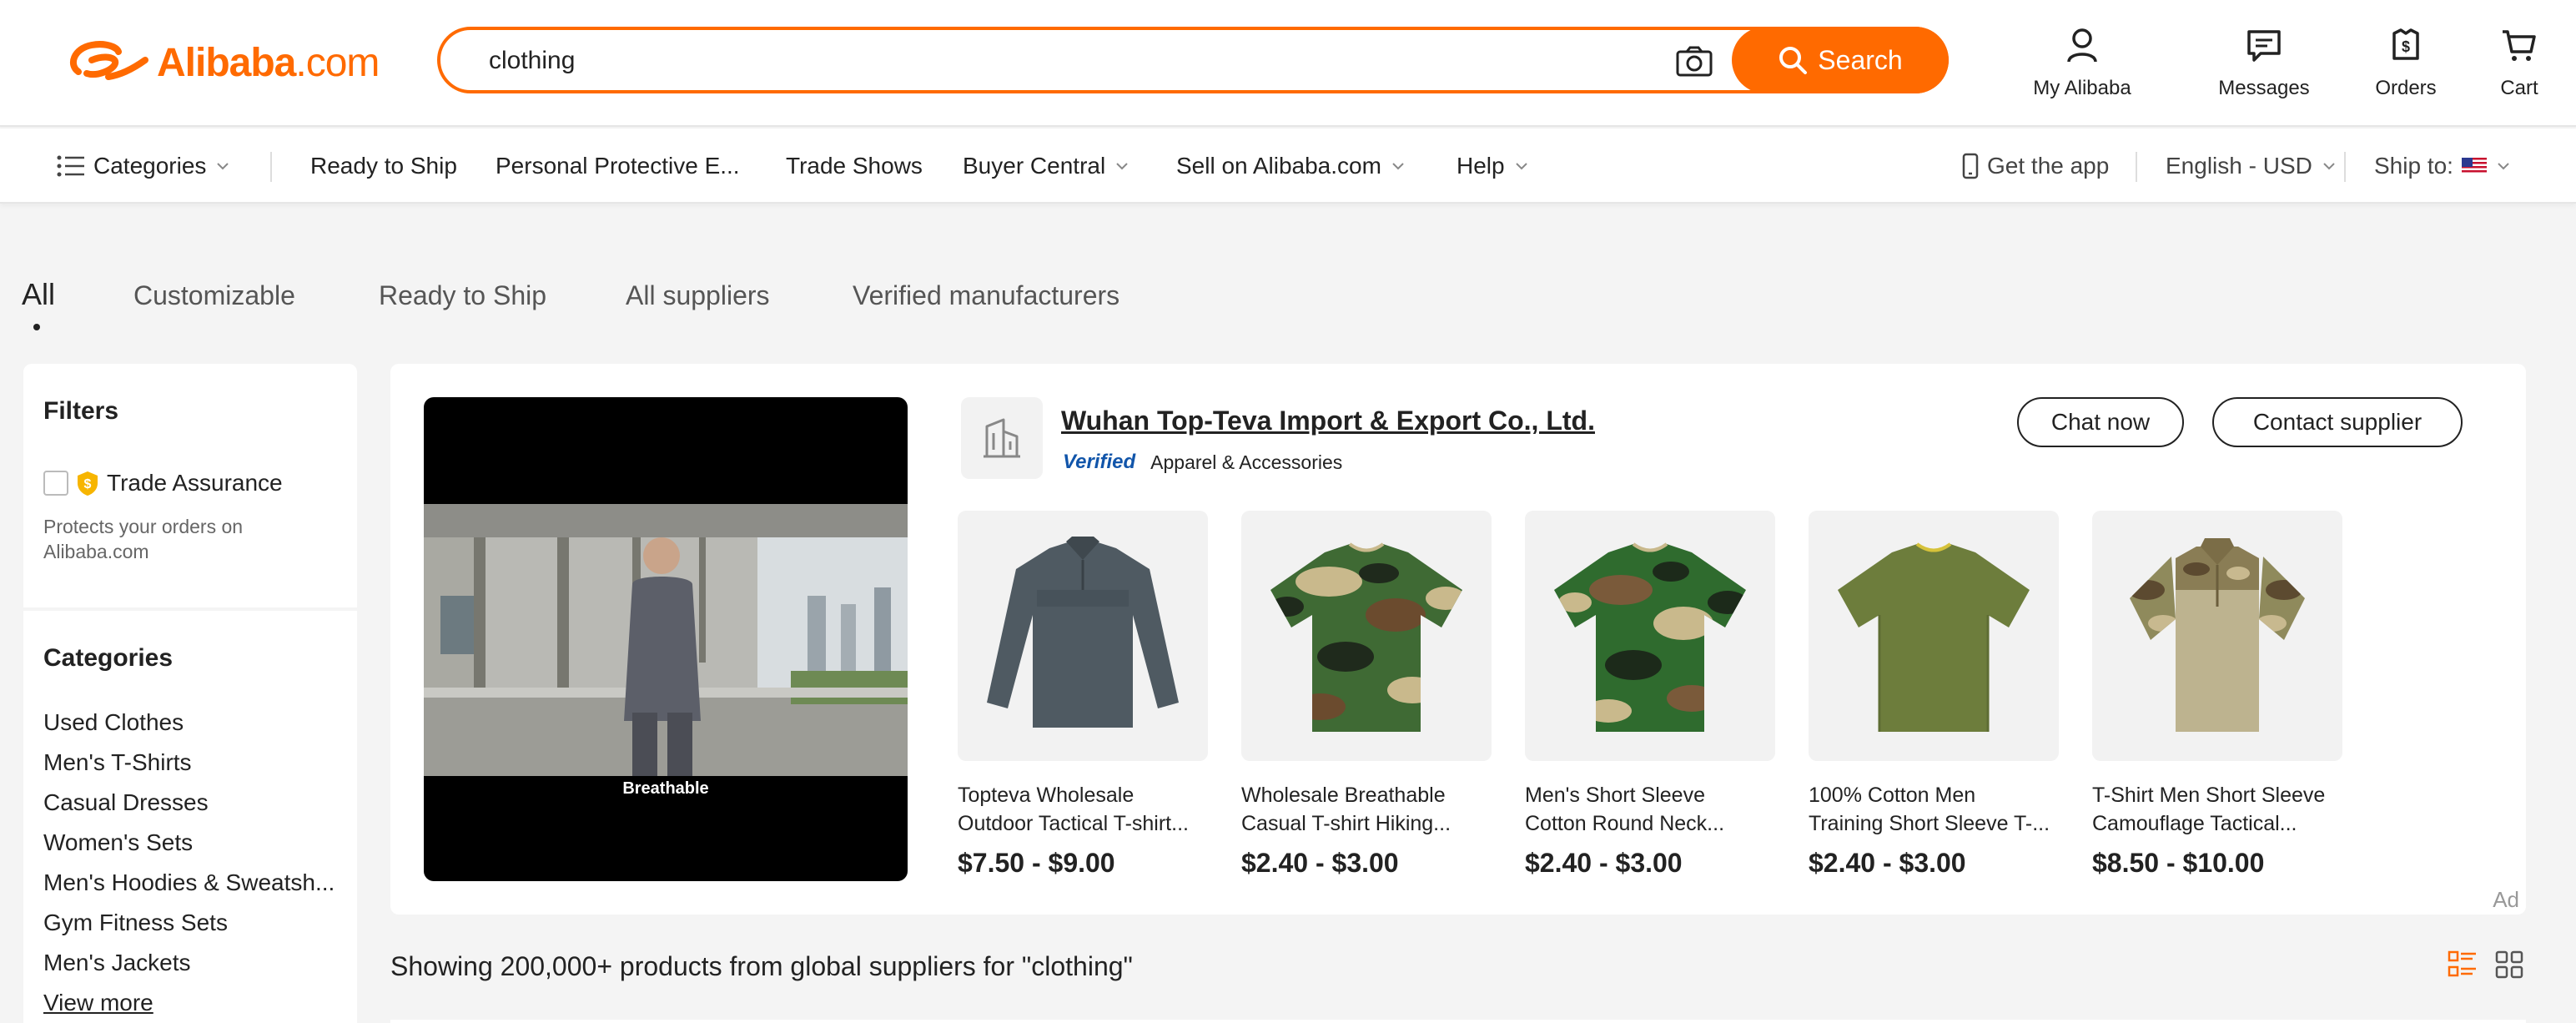 This screenshot has height=1023, width=2576. What do you see at coordinates (1036, 863) in the screenshot?
I see `product-price: $7.50 - $9.00` at bounding box center [1036, 863].